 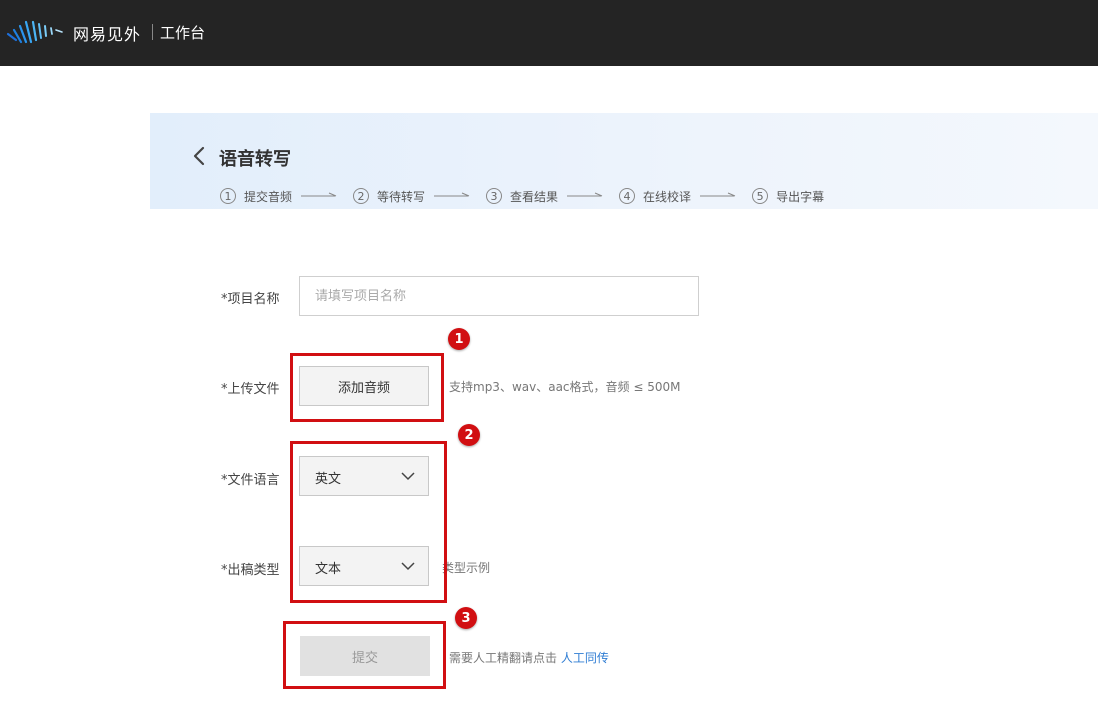 I want to click on step-online-proofread: 4 在线校译, so click(x=685, y=196).